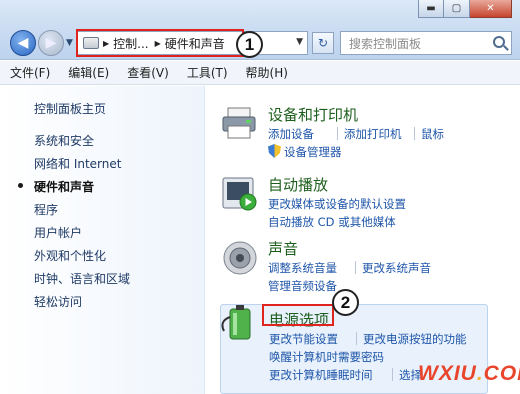  What do you see at coordinates (457, 9) in the screenshot?
I see `maximize-button: ▢` at bounding box center [457, 9].